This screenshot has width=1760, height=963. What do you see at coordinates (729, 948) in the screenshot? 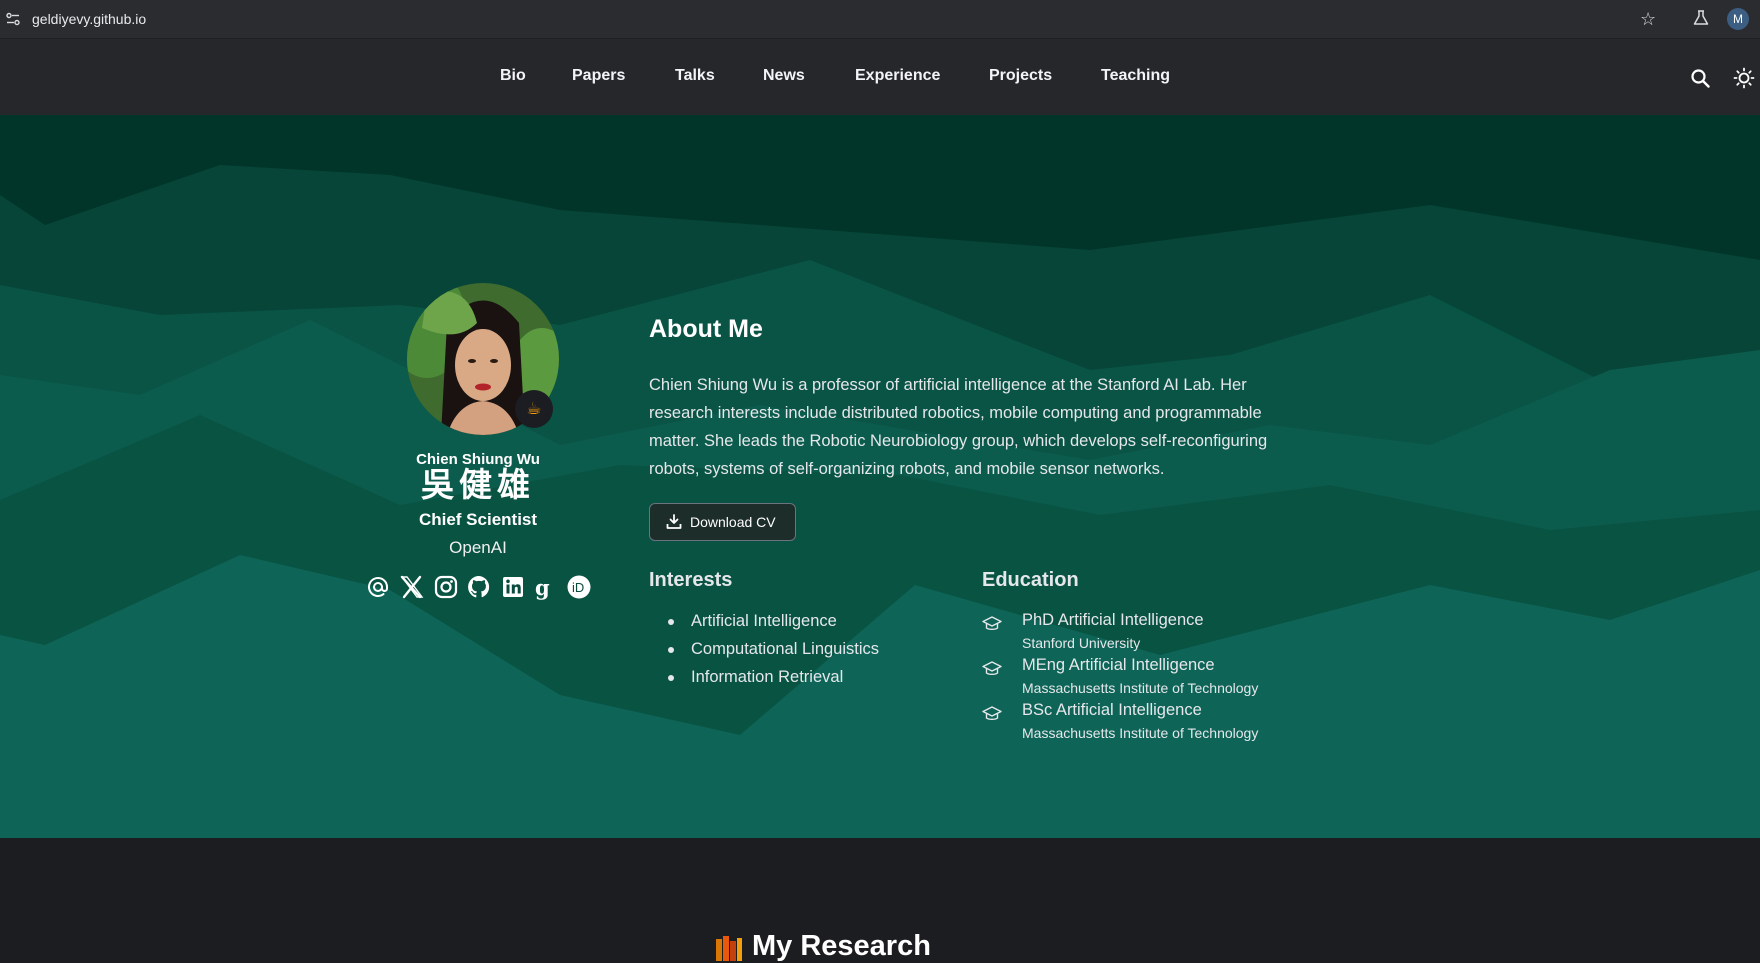
I see `books-icon` at bounding box center [729, 948].